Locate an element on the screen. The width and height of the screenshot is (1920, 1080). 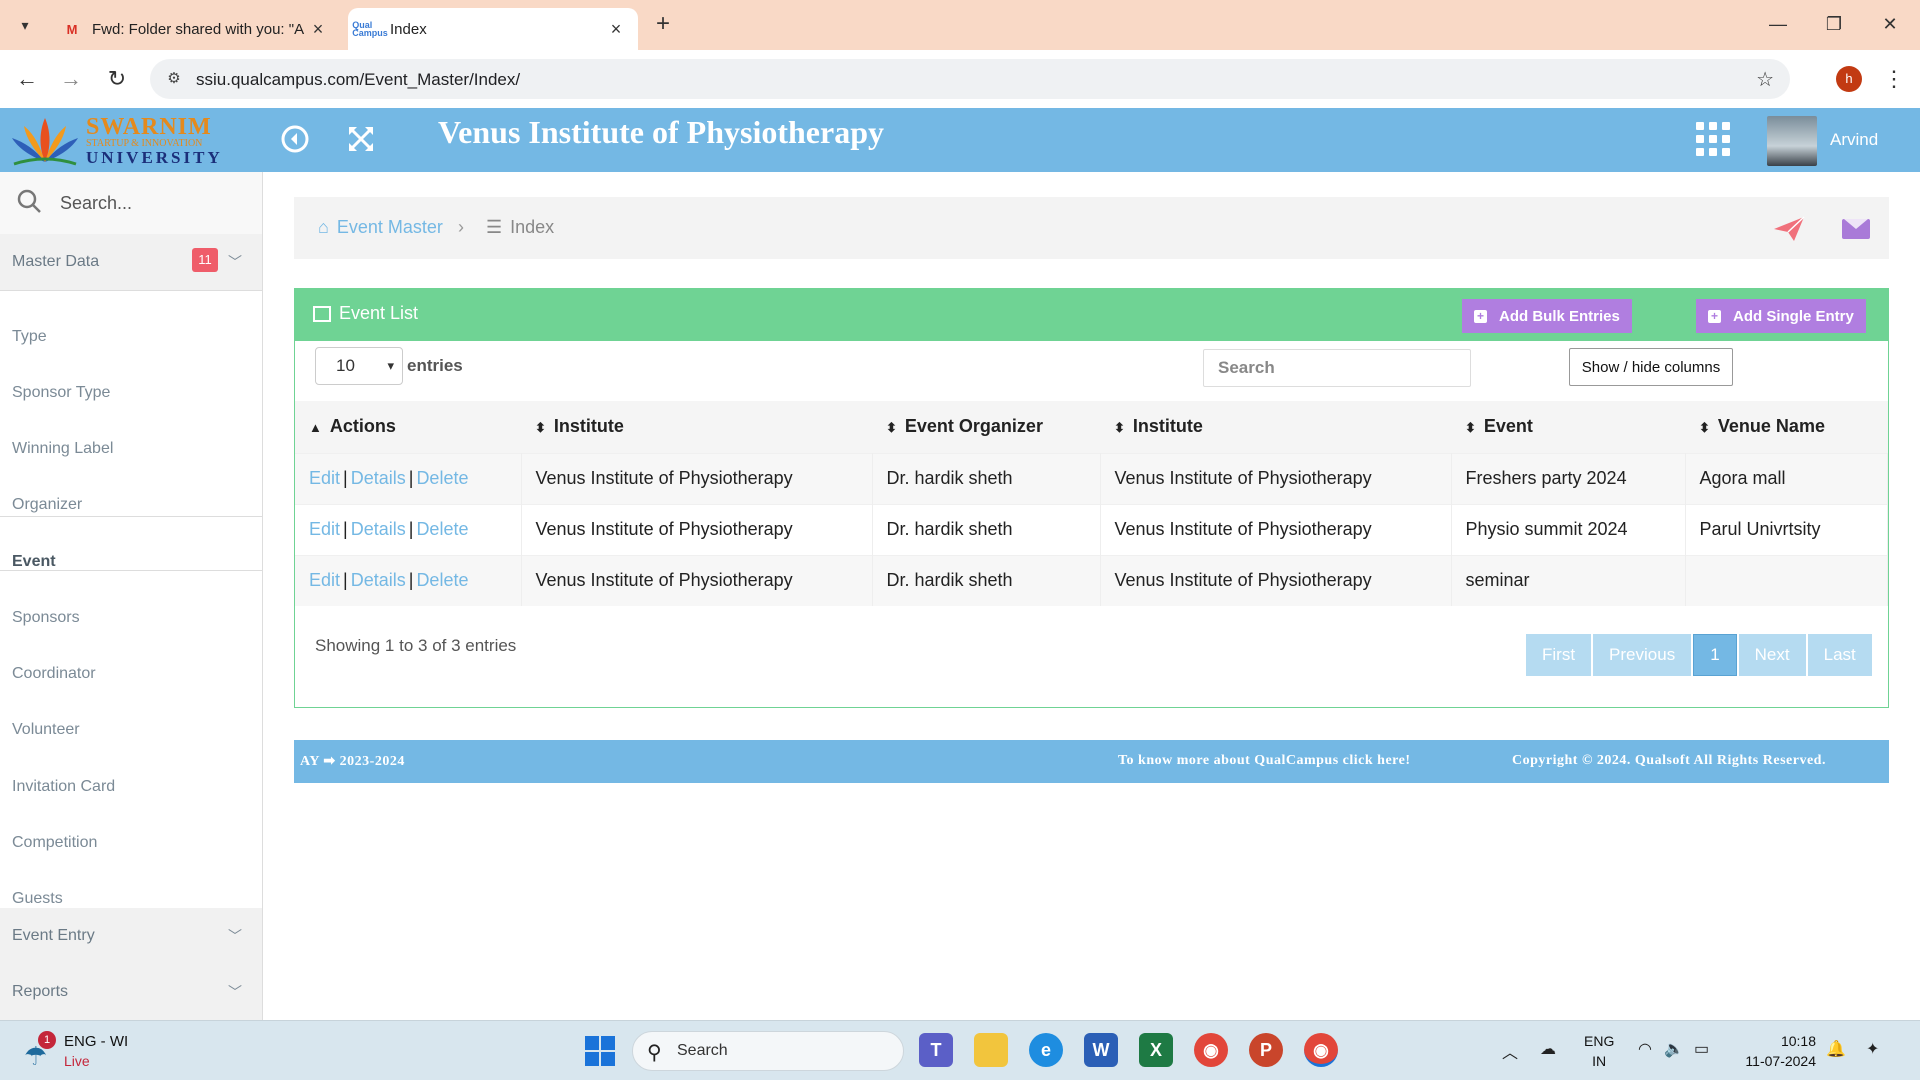
apps-grid-icon is located at coordinates (1713, 139).